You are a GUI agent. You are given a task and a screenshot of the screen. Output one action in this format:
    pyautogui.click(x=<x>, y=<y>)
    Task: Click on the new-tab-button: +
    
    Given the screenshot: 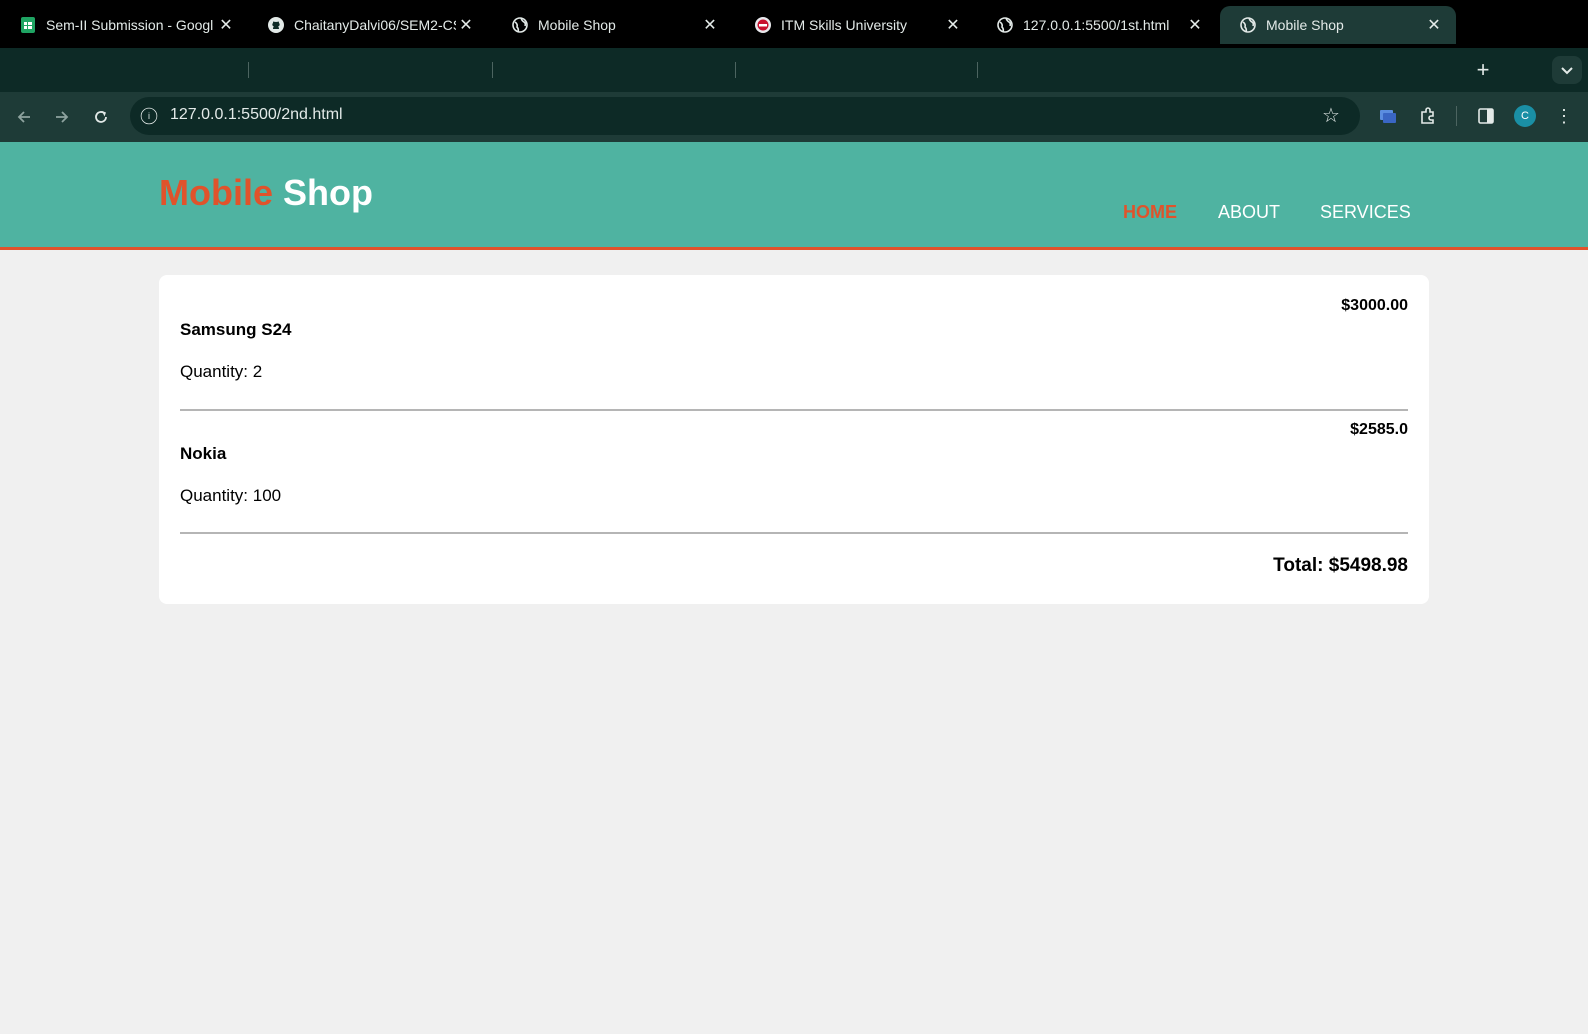 What is the action you would take?
    pyautogui.click(x=1483, y=70)
    